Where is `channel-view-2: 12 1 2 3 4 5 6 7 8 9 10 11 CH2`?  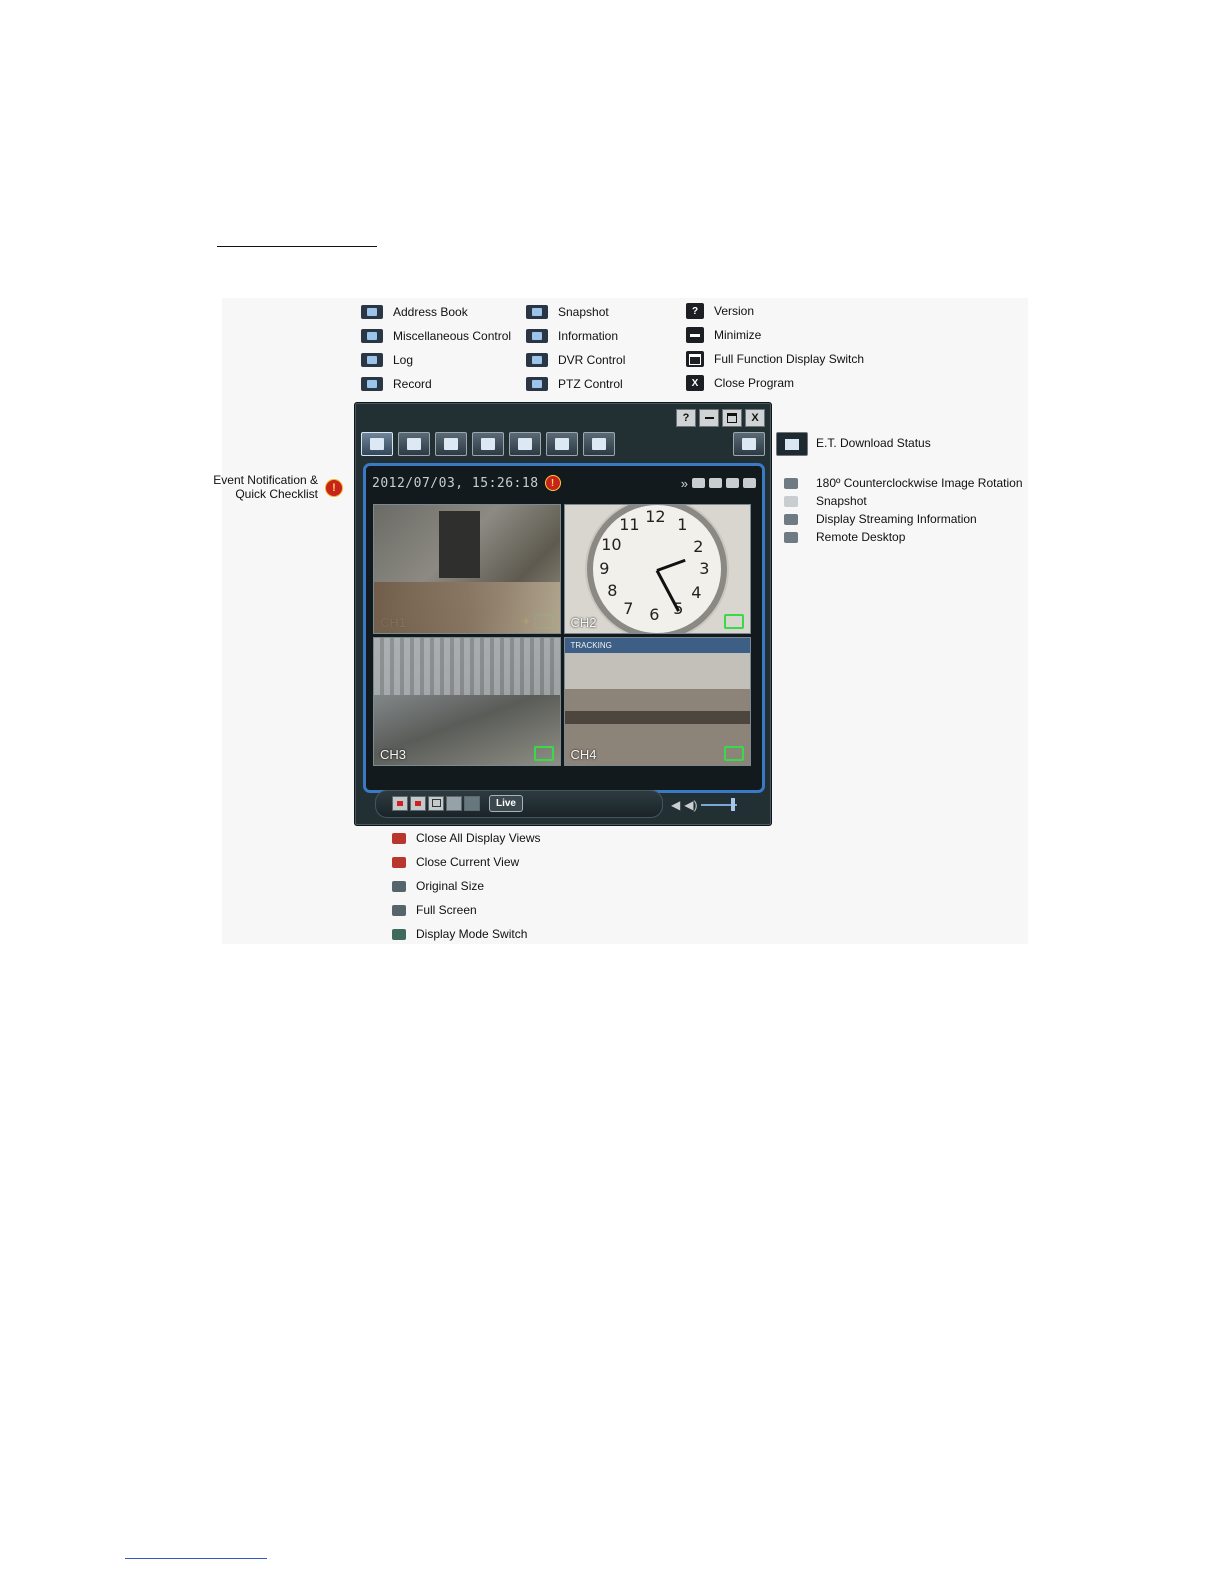
channel-view-2: 12 1 2 3 4 5 6 7 8 9 10 11 CH2 is located at coordinates (657, 569).